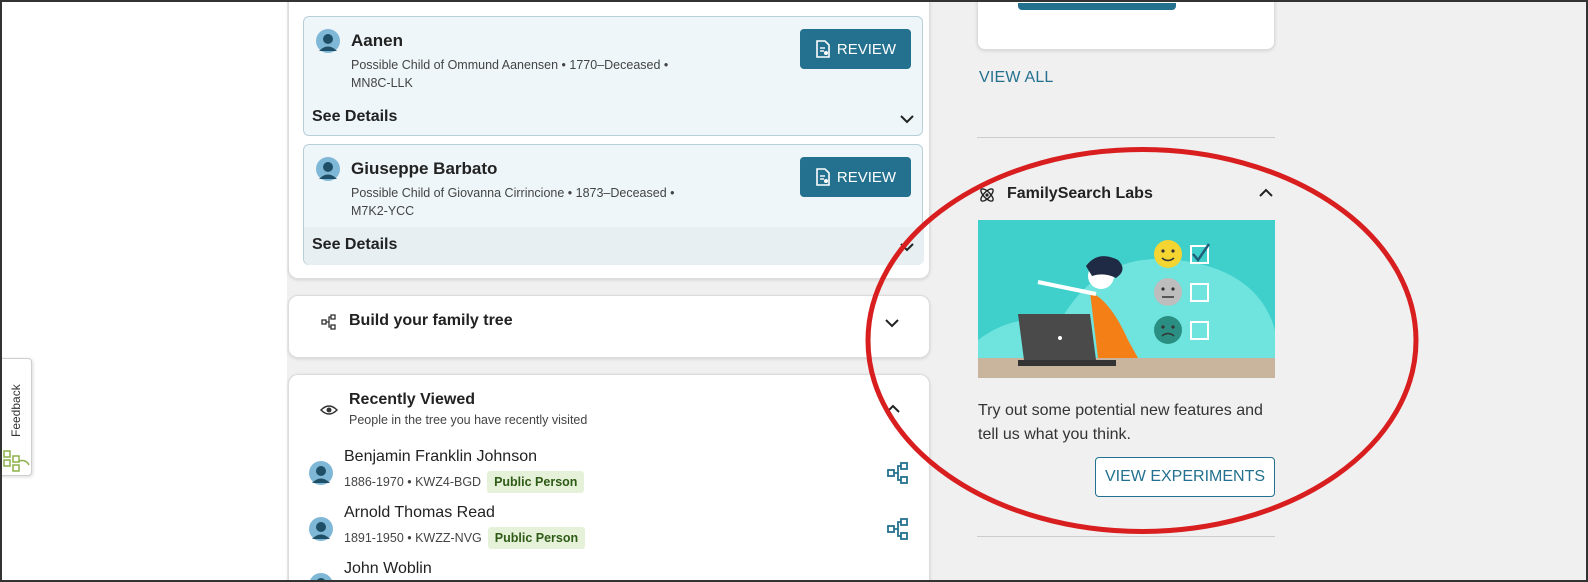 The height and width of the screenshot is (582, 1588). I want to click on tree-icon, so click(328, 322).